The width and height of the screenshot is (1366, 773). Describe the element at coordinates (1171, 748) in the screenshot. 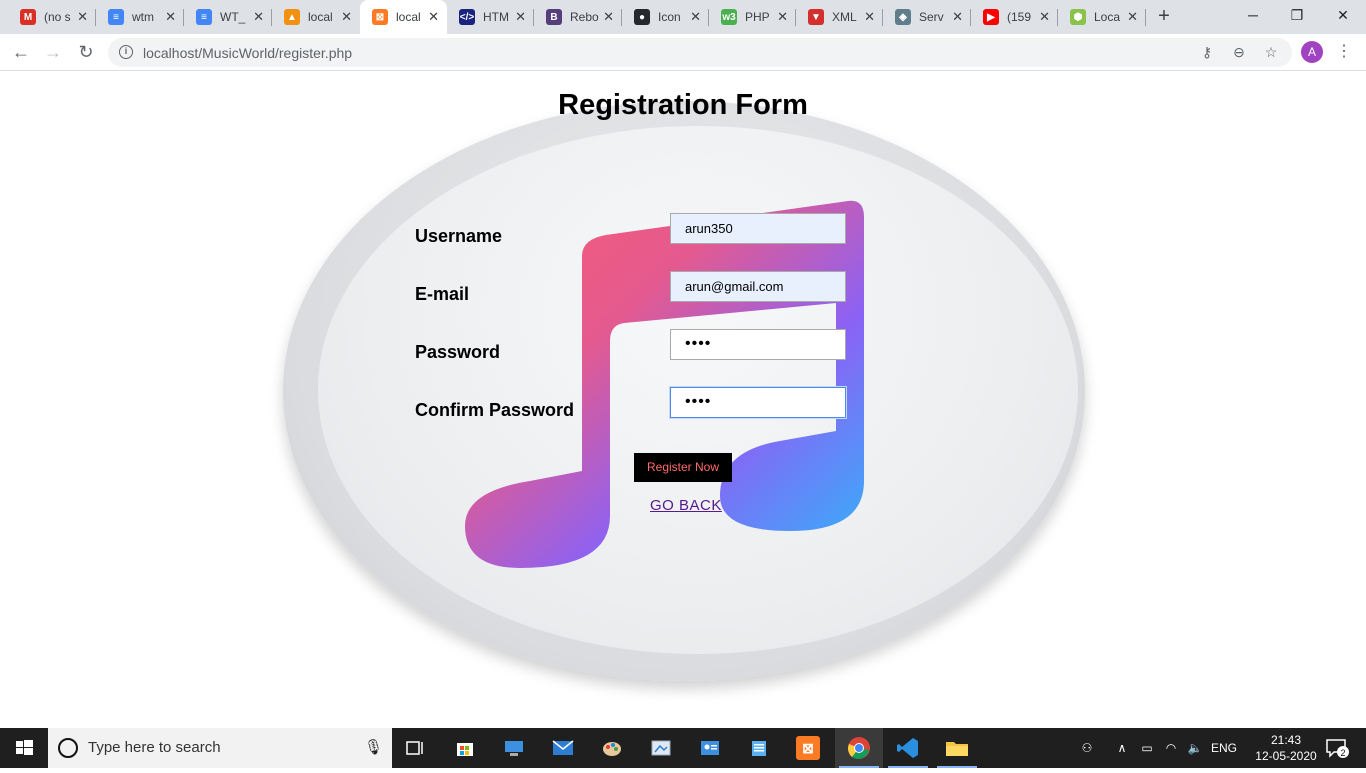

I see `wifi-icon: ◠` at that location.